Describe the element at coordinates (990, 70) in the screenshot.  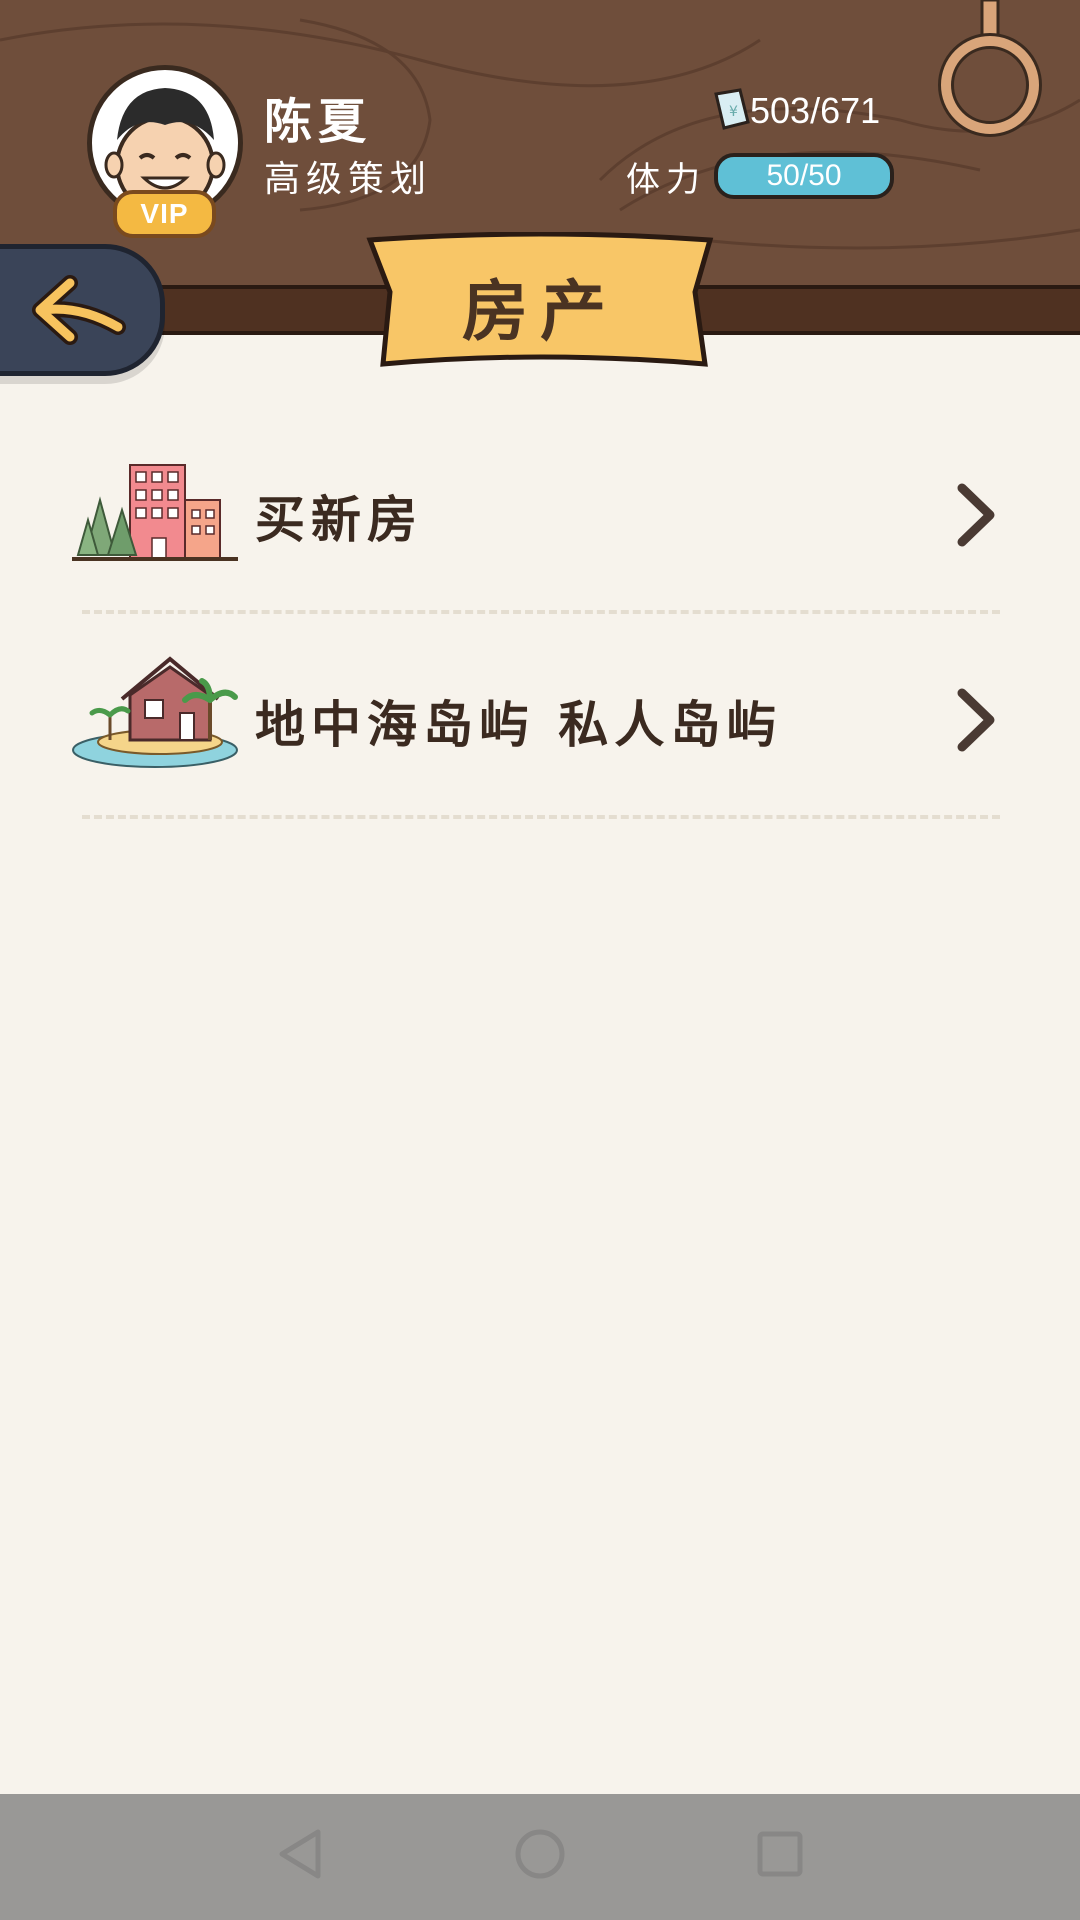
I see `hanging-ring-icon` at that location.